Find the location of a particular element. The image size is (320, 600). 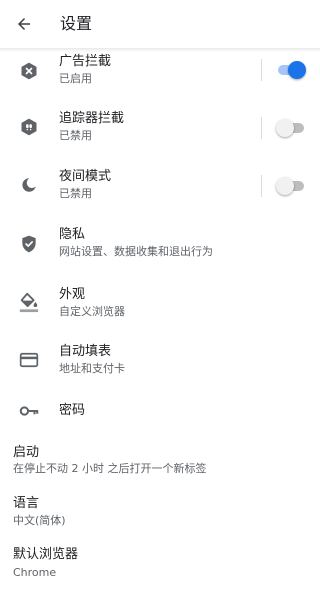

setting-subtitle: 自定义浏览器 is located at coordinates (92, 311).